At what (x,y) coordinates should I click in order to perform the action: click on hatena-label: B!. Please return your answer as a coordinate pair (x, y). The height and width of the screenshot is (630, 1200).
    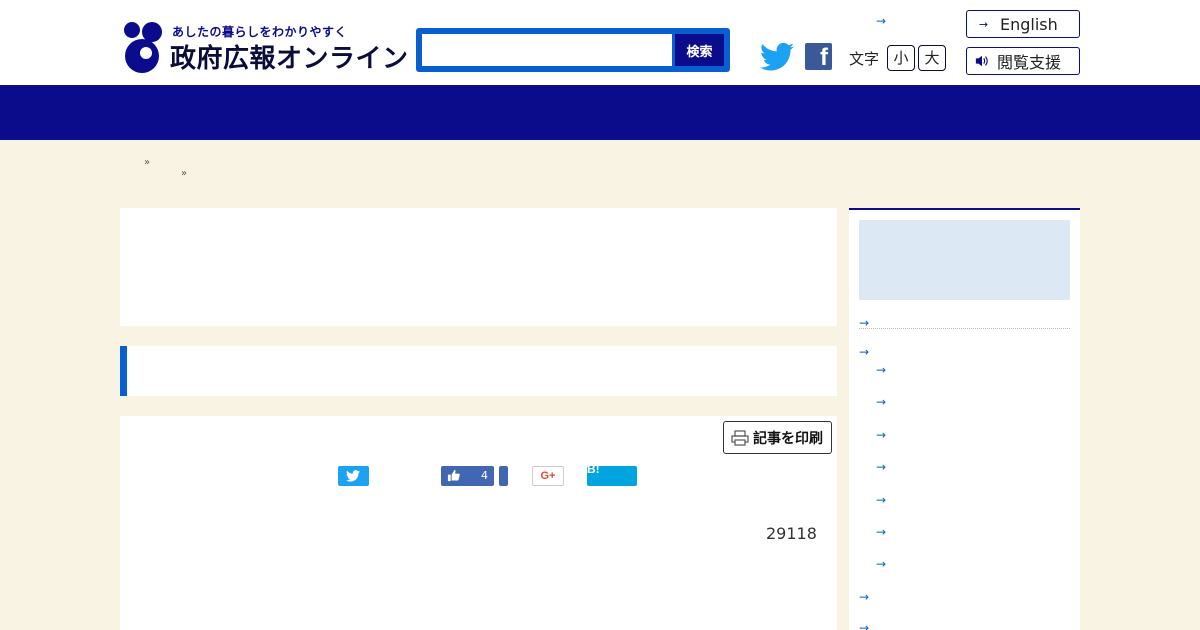
    Looking at the image, I should click on (593, 469).